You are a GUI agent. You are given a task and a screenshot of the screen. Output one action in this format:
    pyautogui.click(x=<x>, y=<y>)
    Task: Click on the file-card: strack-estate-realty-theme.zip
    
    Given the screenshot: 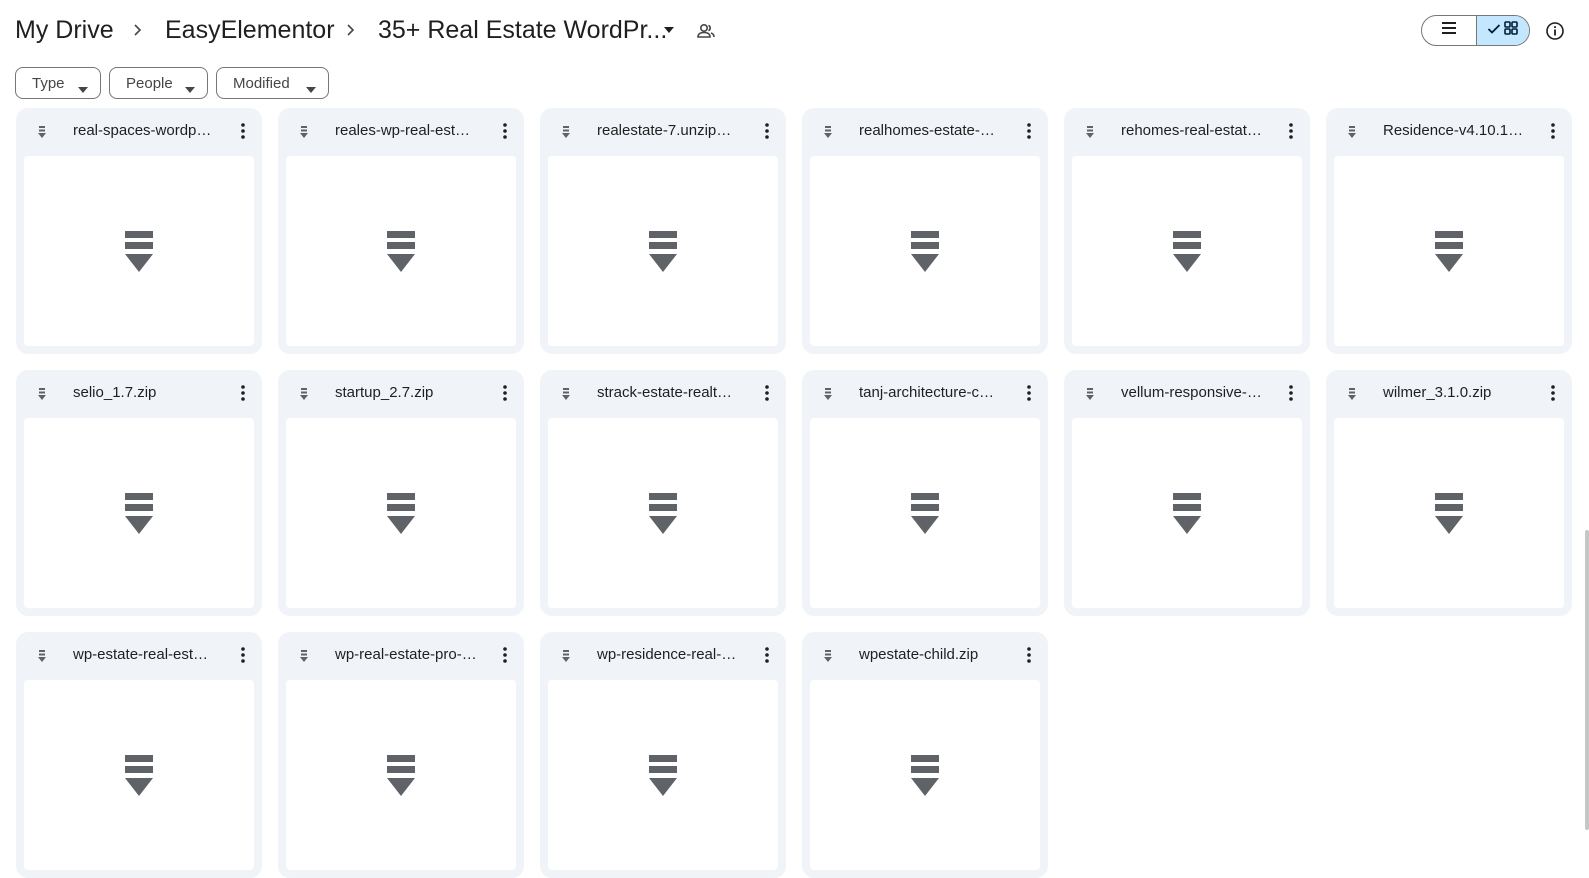 What is the action you would take?
    pyautogui.click(x=663, y=493)
    